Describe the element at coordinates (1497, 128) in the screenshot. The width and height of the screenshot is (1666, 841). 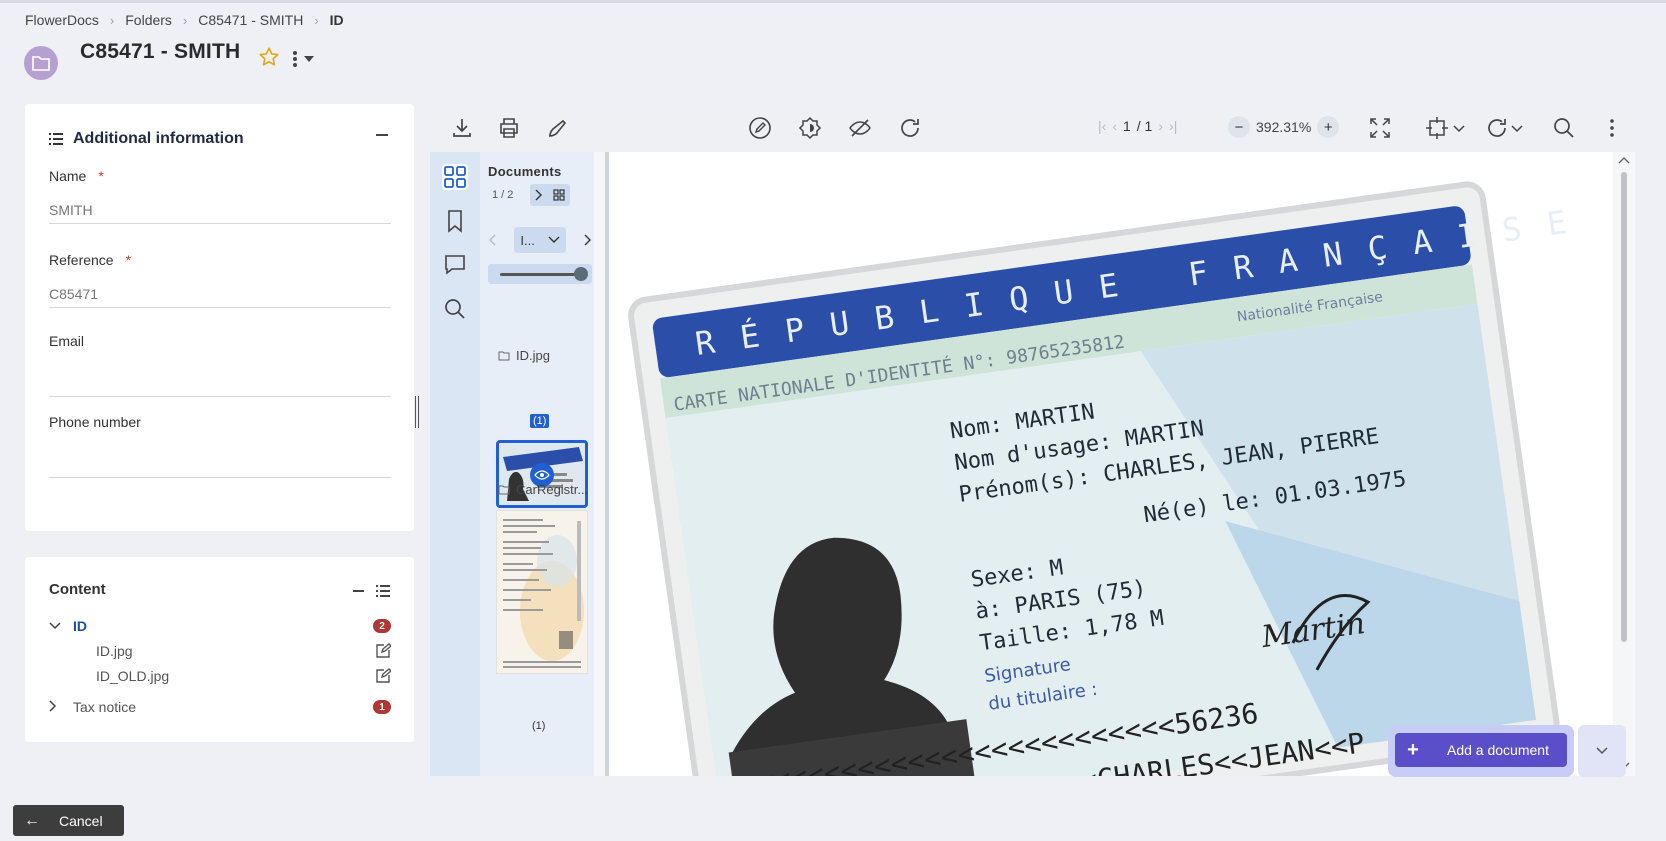
I see `rotate-icon` at that location.